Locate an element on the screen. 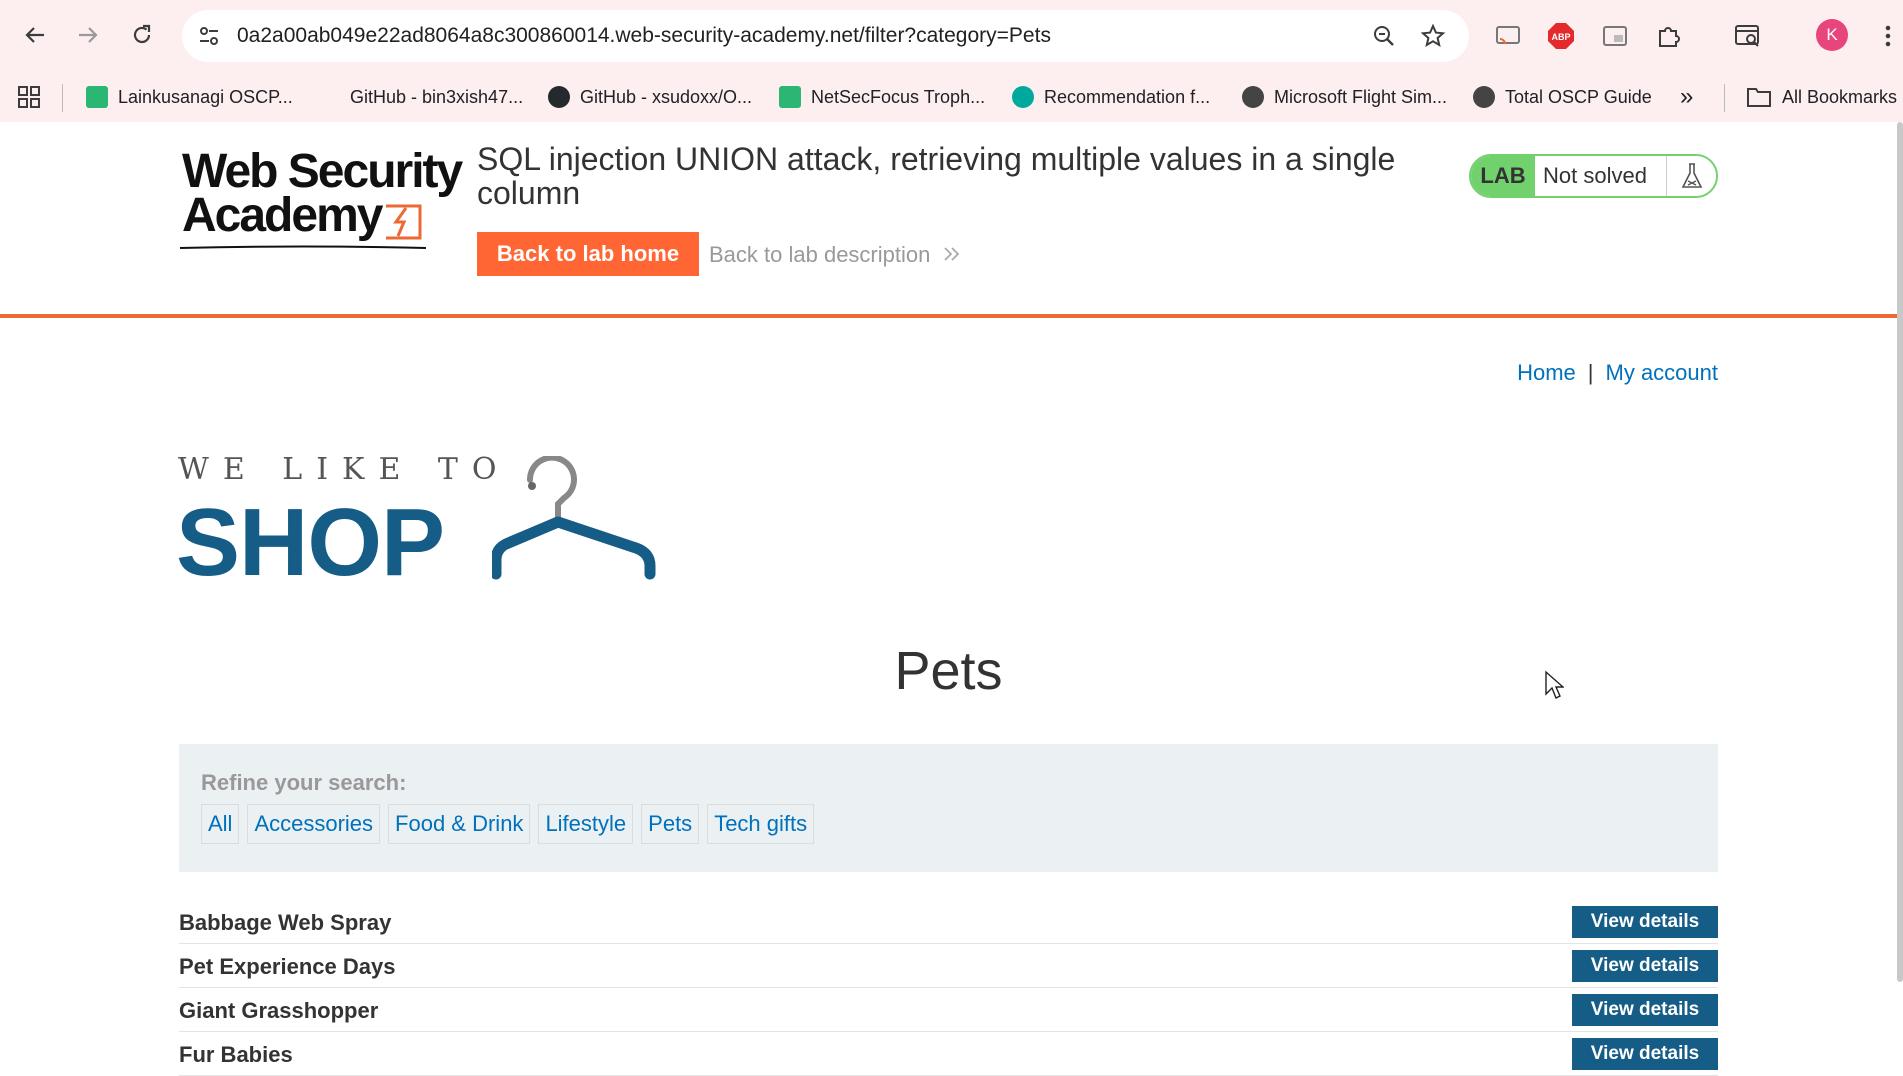 The width and height of the screenshot is (1903, 1076). category-link-accessories: Accessories is located at coordinates (314, 824).